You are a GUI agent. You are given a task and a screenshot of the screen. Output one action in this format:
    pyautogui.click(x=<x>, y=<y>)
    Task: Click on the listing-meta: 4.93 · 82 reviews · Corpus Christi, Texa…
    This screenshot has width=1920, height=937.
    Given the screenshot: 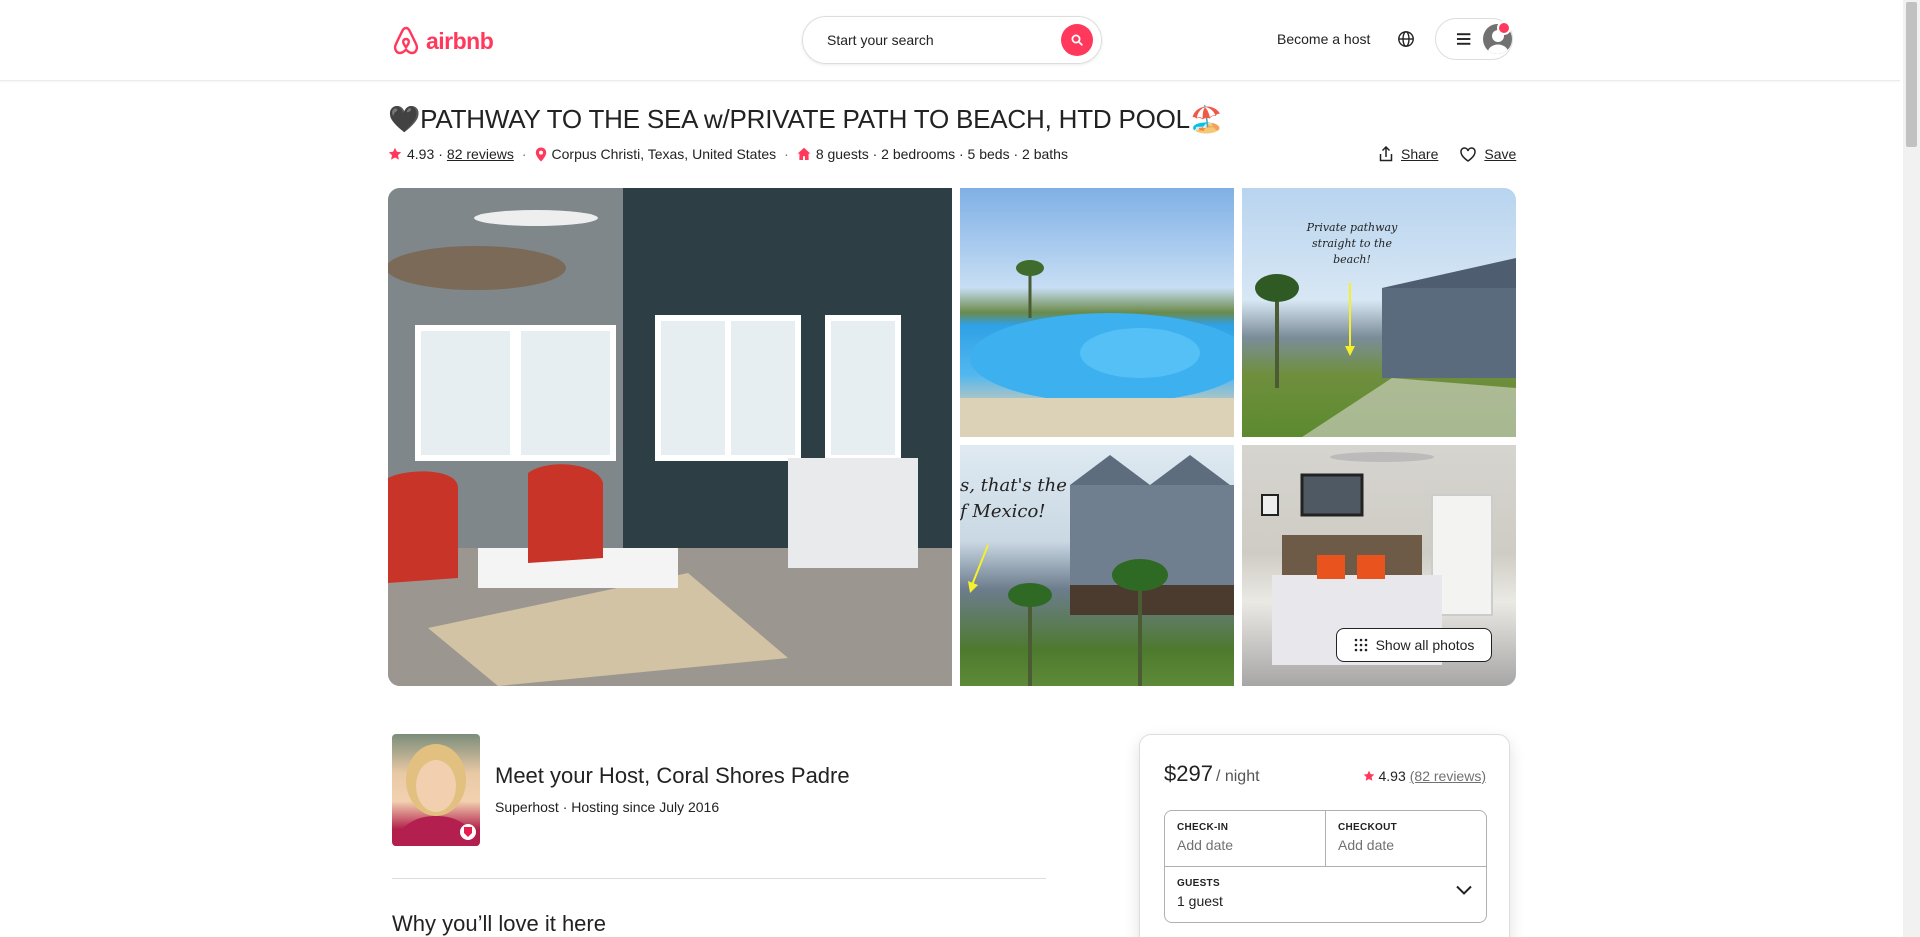 What is the action you would take?
    pyautogui.click(x=728, y=154)
    